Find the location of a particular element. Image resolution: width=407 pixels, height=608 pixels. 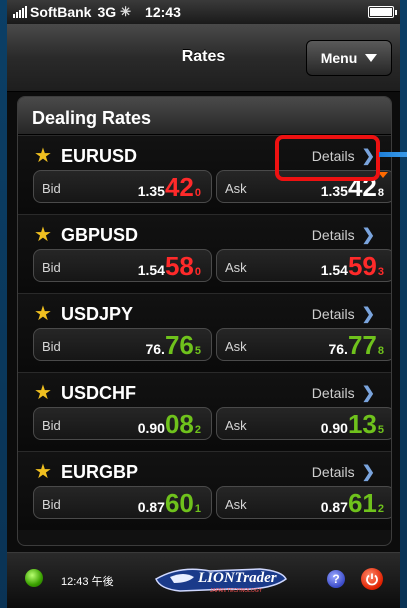

ask-price: 1.54 59 3 is located at coordinates (352, 266).